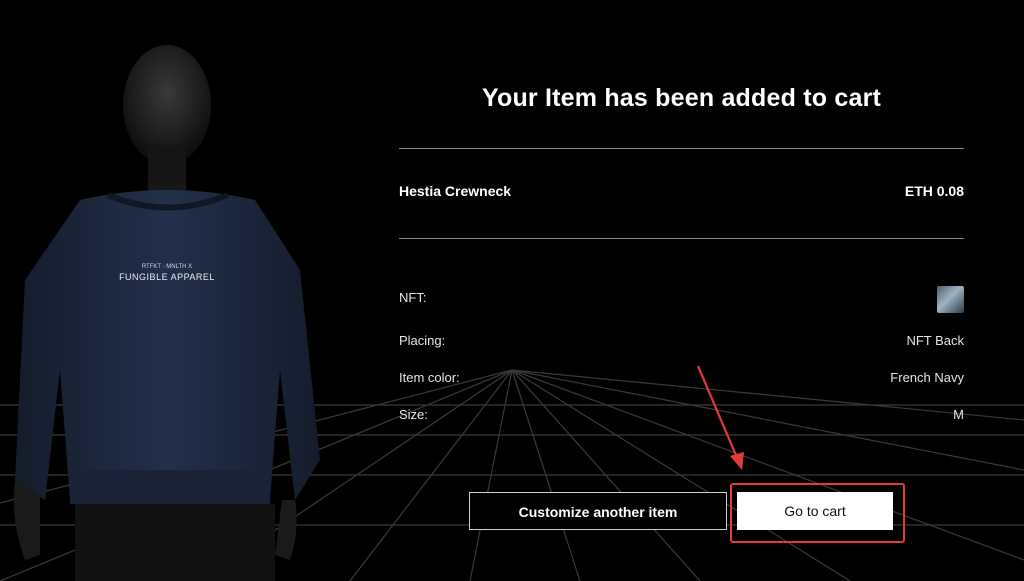 Image resolution: width=1024 pixels, height=581 pixels. What do you see at coordinates (413, 414) in the screenshot?
I see `size-label: Size:` at bounding box center [413, 414].